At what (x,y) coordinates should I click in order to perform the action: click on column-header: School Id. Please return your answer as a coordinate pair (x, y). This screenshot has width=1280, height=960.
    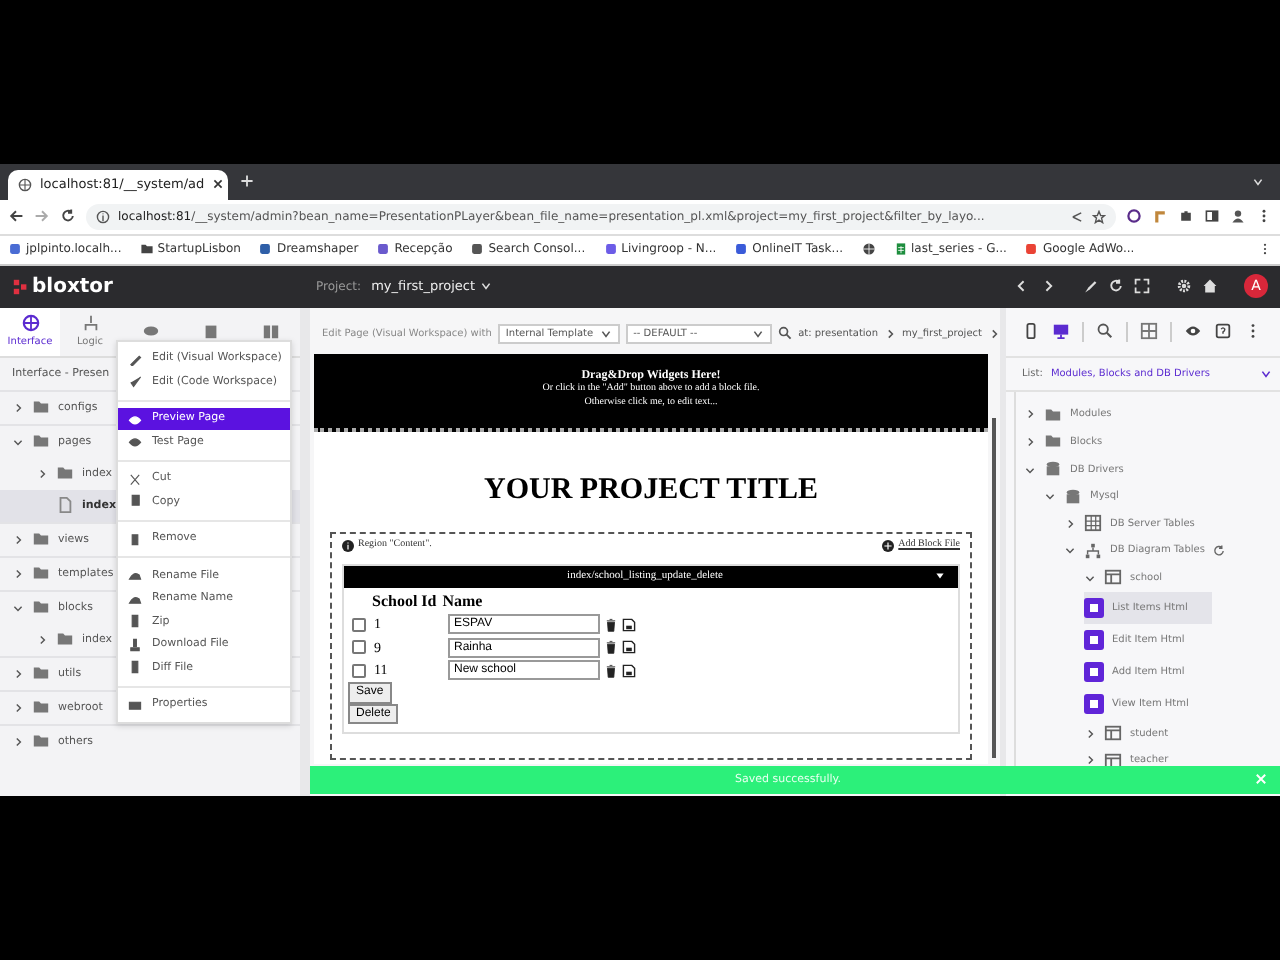
    Looking at the image, I should click on (404, 602).